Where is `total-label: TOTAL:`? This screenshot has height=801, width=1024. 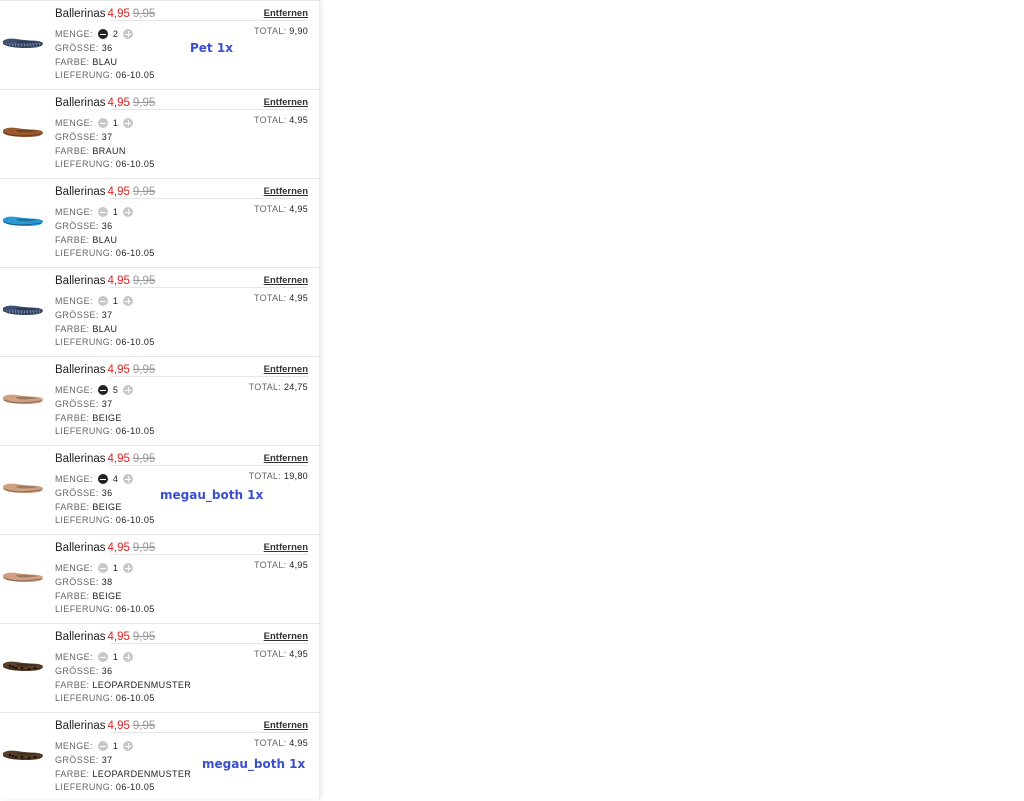
total-label: TOTAL: is located at coordinates (270, 120).